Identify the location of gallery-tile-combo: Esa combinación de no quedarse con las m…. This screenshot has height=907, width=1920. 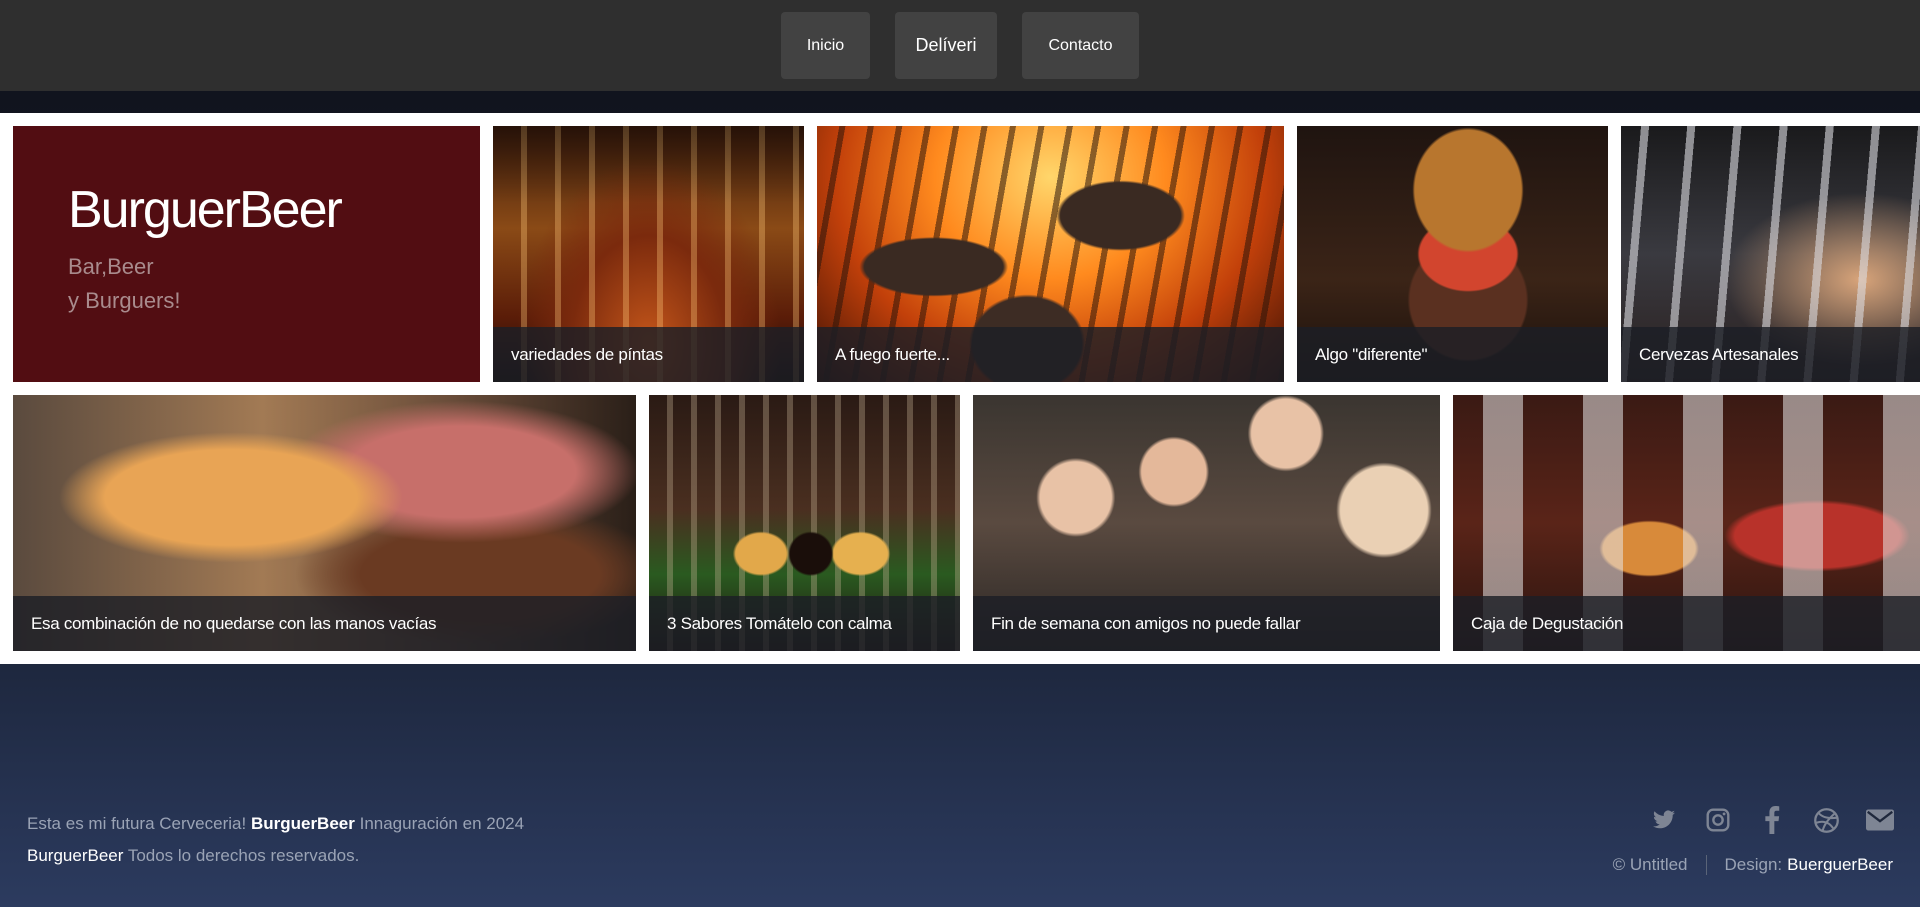
(324, 523).